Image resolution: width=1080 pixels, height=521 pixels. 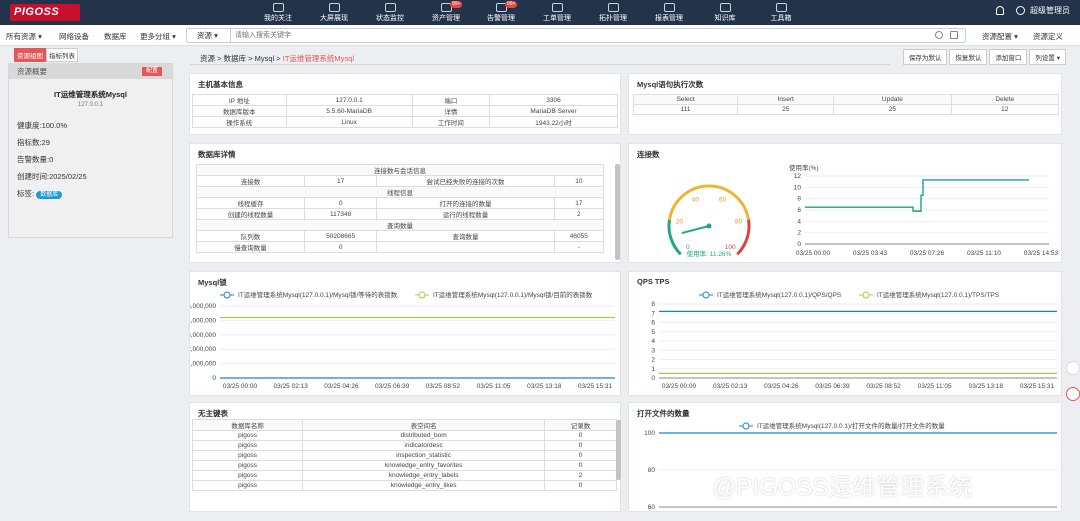 I want to click on table-row: pigoss inspection_statistic 0, so click(x=404, y=455).